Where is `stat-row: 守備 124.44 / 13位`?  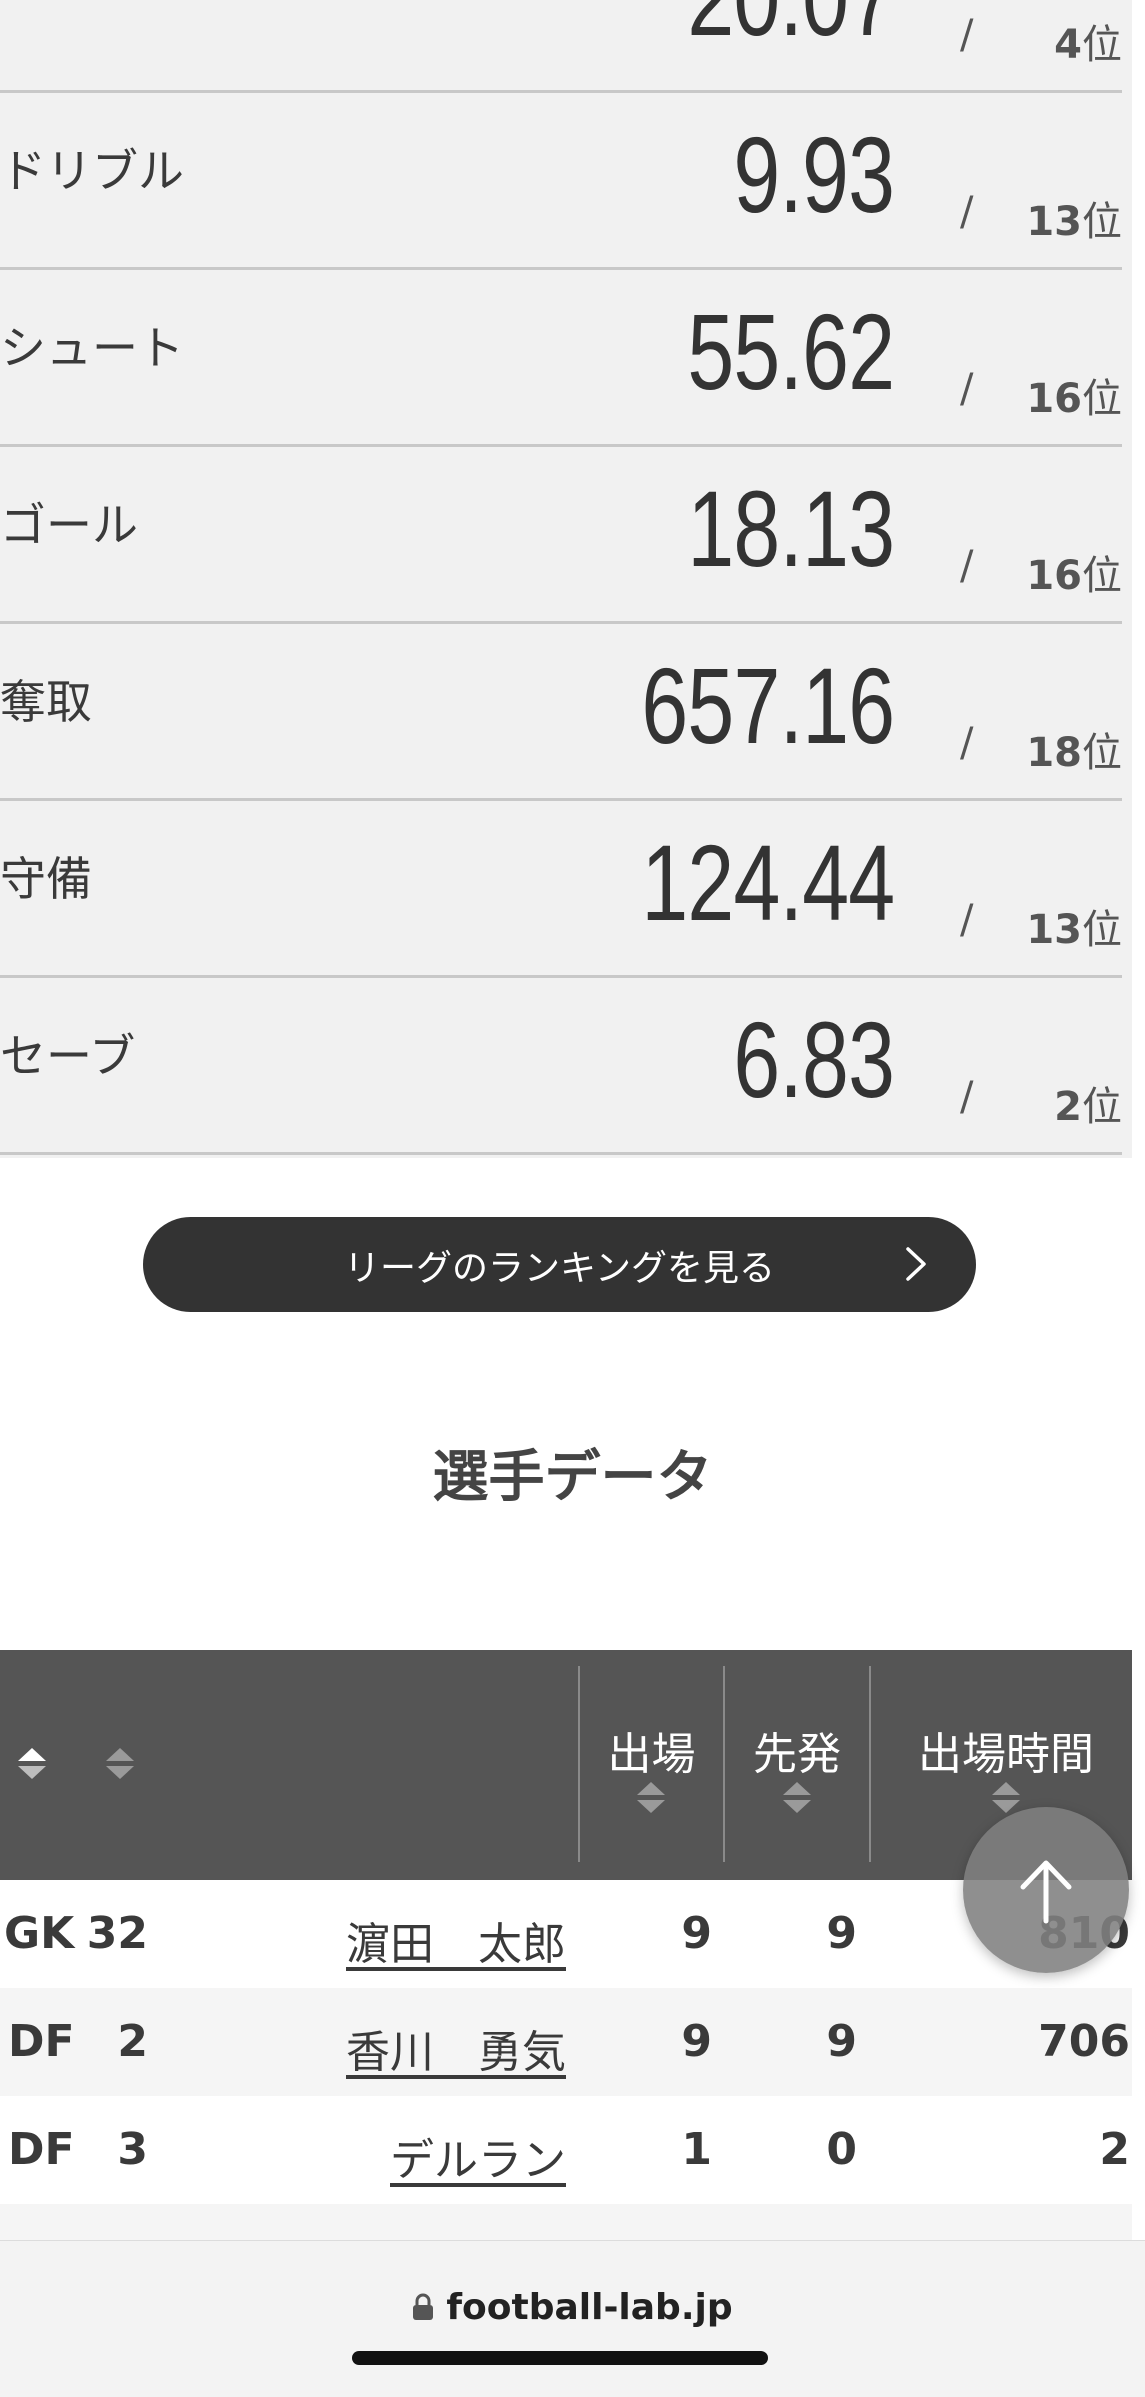
stat-row: 守備 124.44 / 13位 is located at coordinates (561, 889).